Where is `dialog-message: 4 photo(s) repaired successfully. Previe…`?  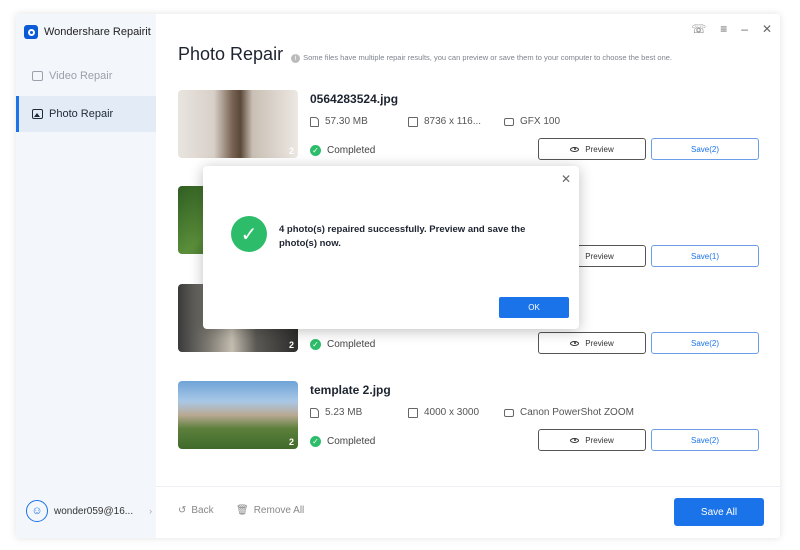 dialog-message: 4 photo(s) repaired successfully. Previe… is located at coordinates (402, 236).